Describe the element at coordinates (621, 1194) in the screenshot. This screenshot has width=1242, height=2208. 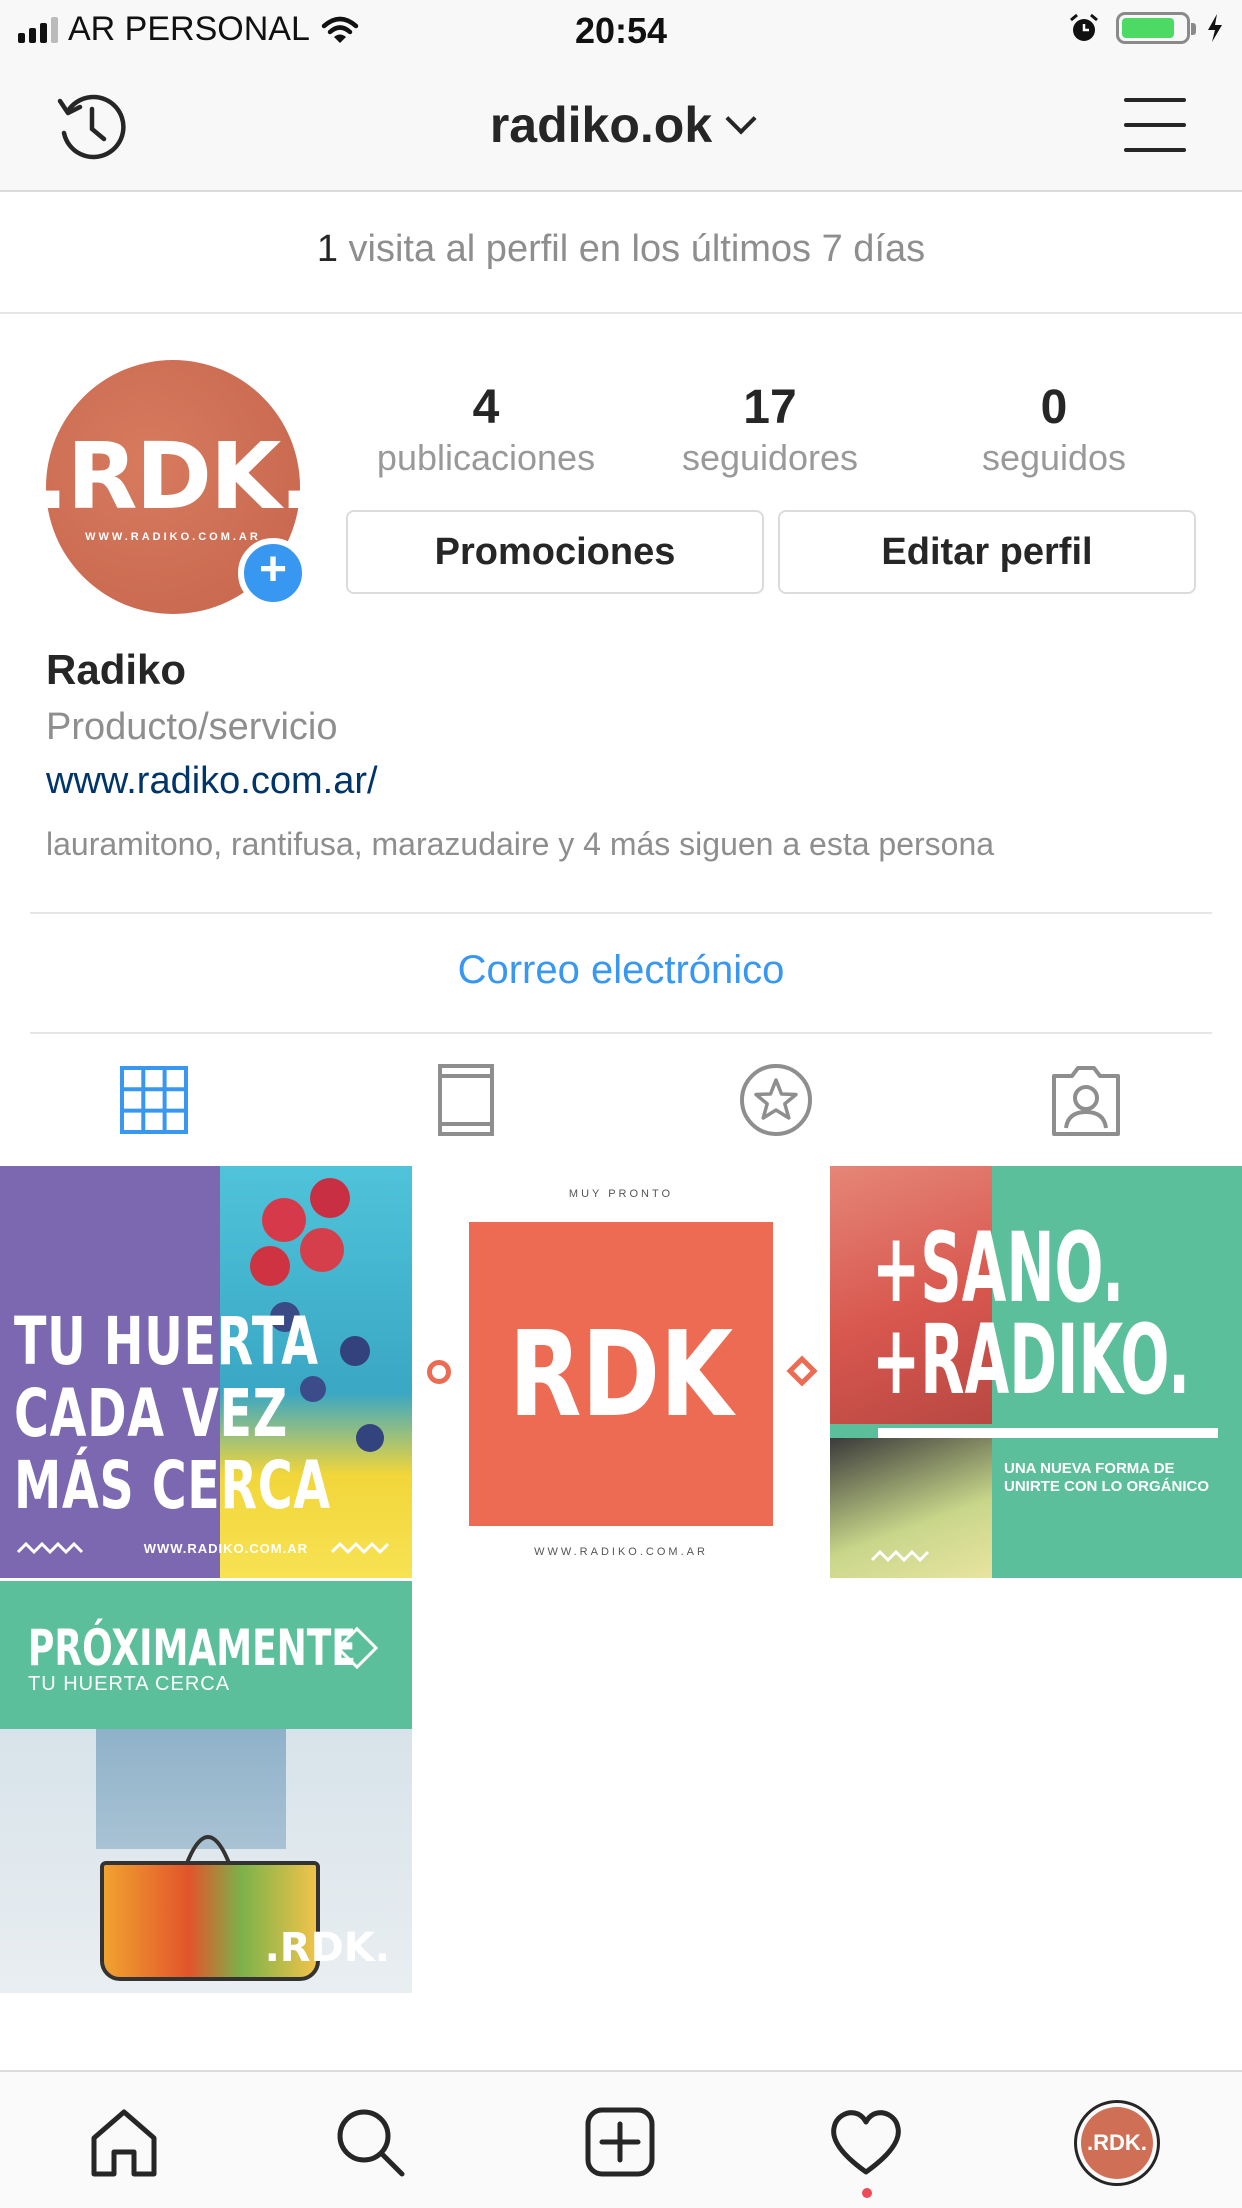
I see `post-2-top-text: MUY PRONTO` at that location.